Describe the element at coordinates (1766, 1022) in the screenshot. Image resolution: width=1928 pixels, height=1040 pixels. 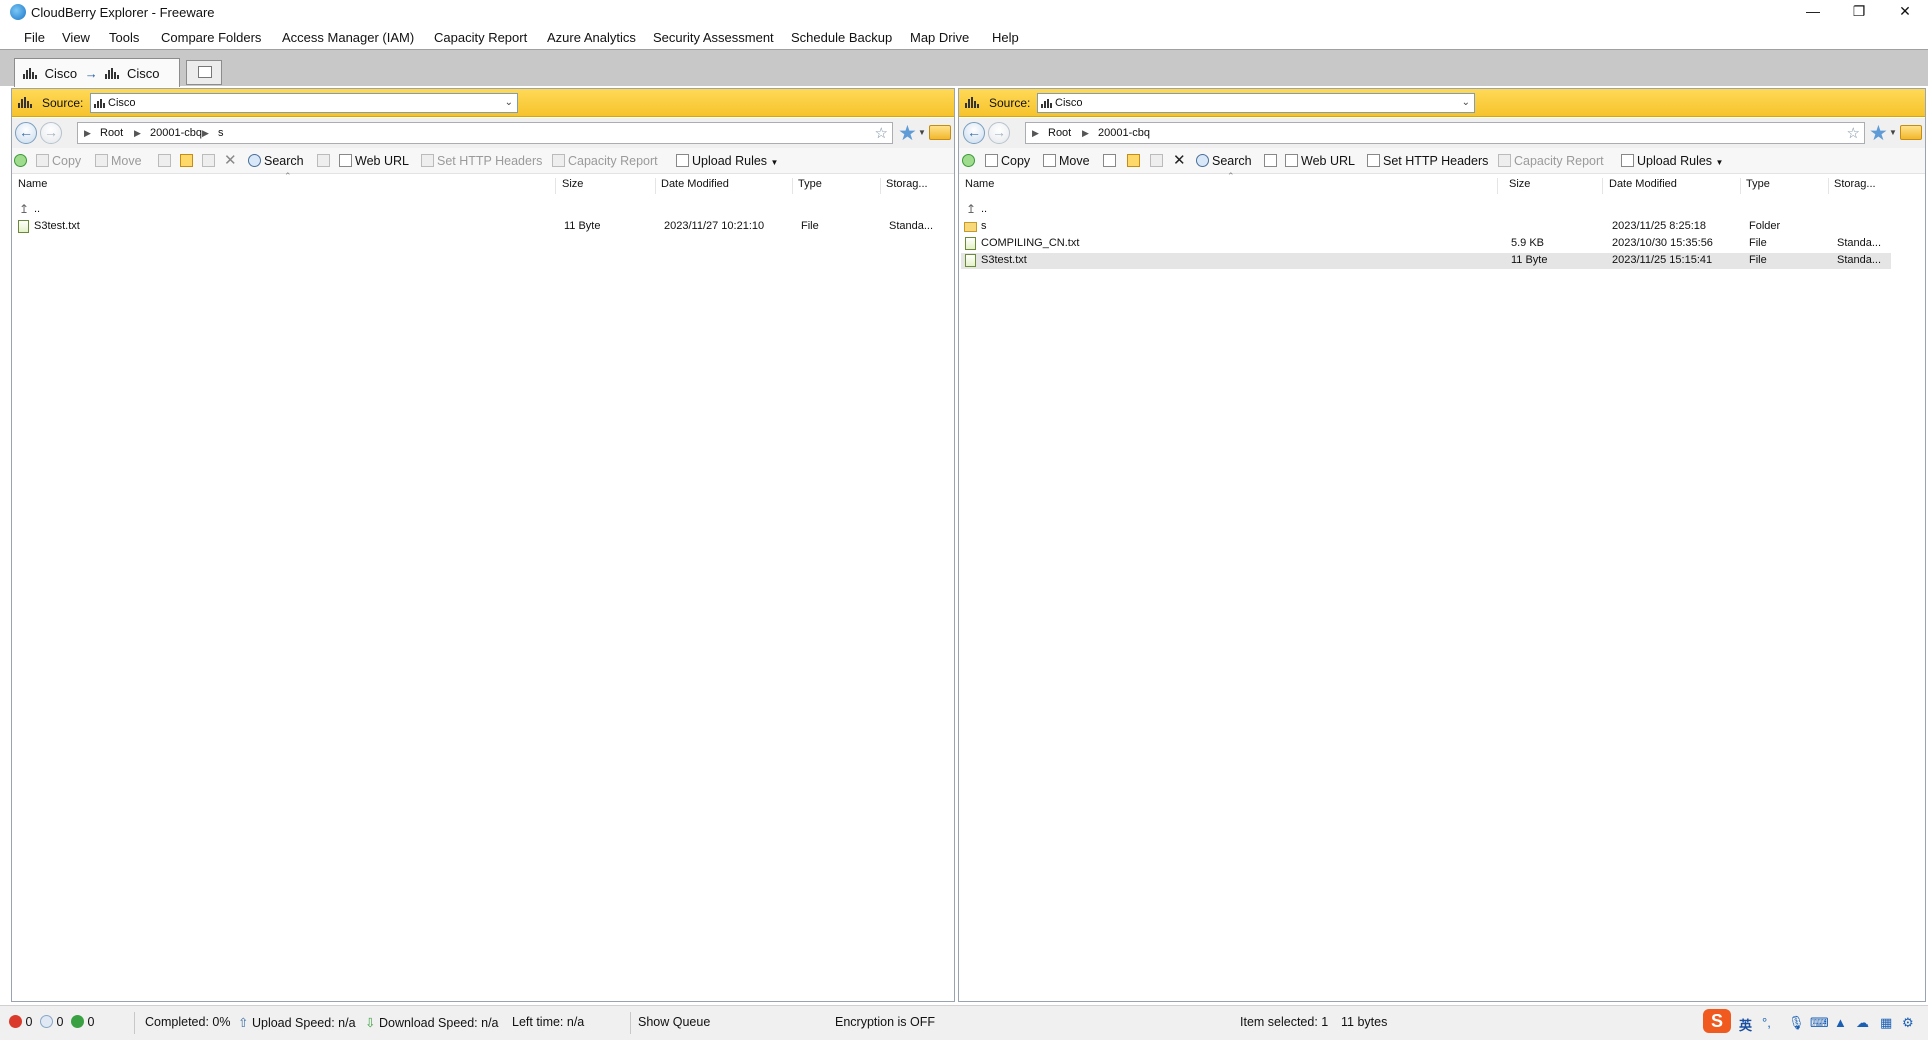
I see `punctuation-icon: °,` at that location.